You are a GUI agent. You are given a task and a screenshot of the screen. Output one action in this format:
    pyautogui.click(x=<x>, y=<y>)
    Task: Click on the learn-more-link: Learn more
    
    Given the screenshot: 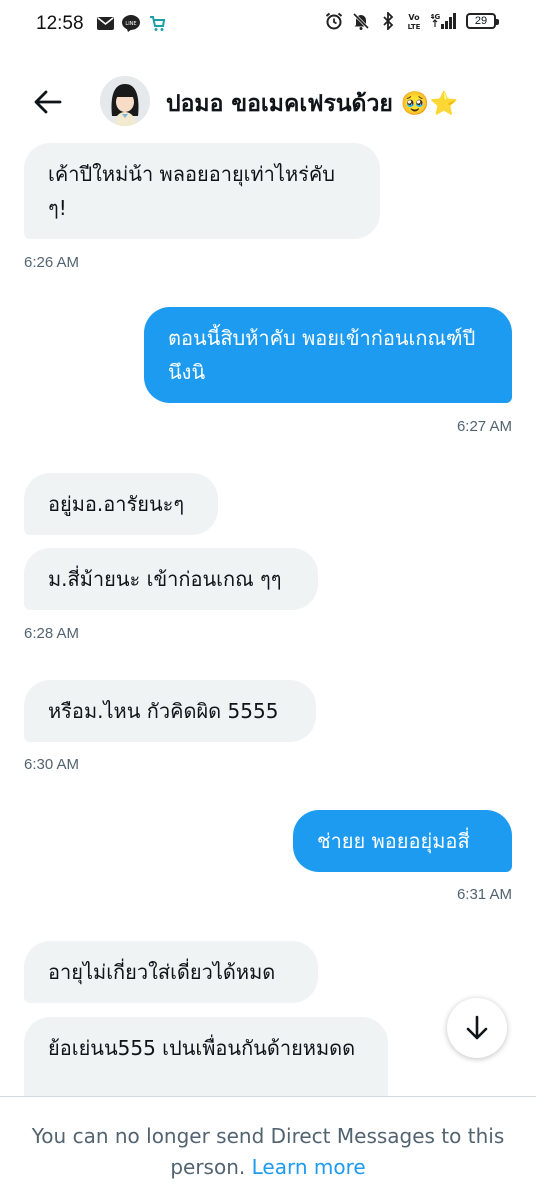 What is the action you would take?
    pyautogui.click(x=309, y=1167)
    